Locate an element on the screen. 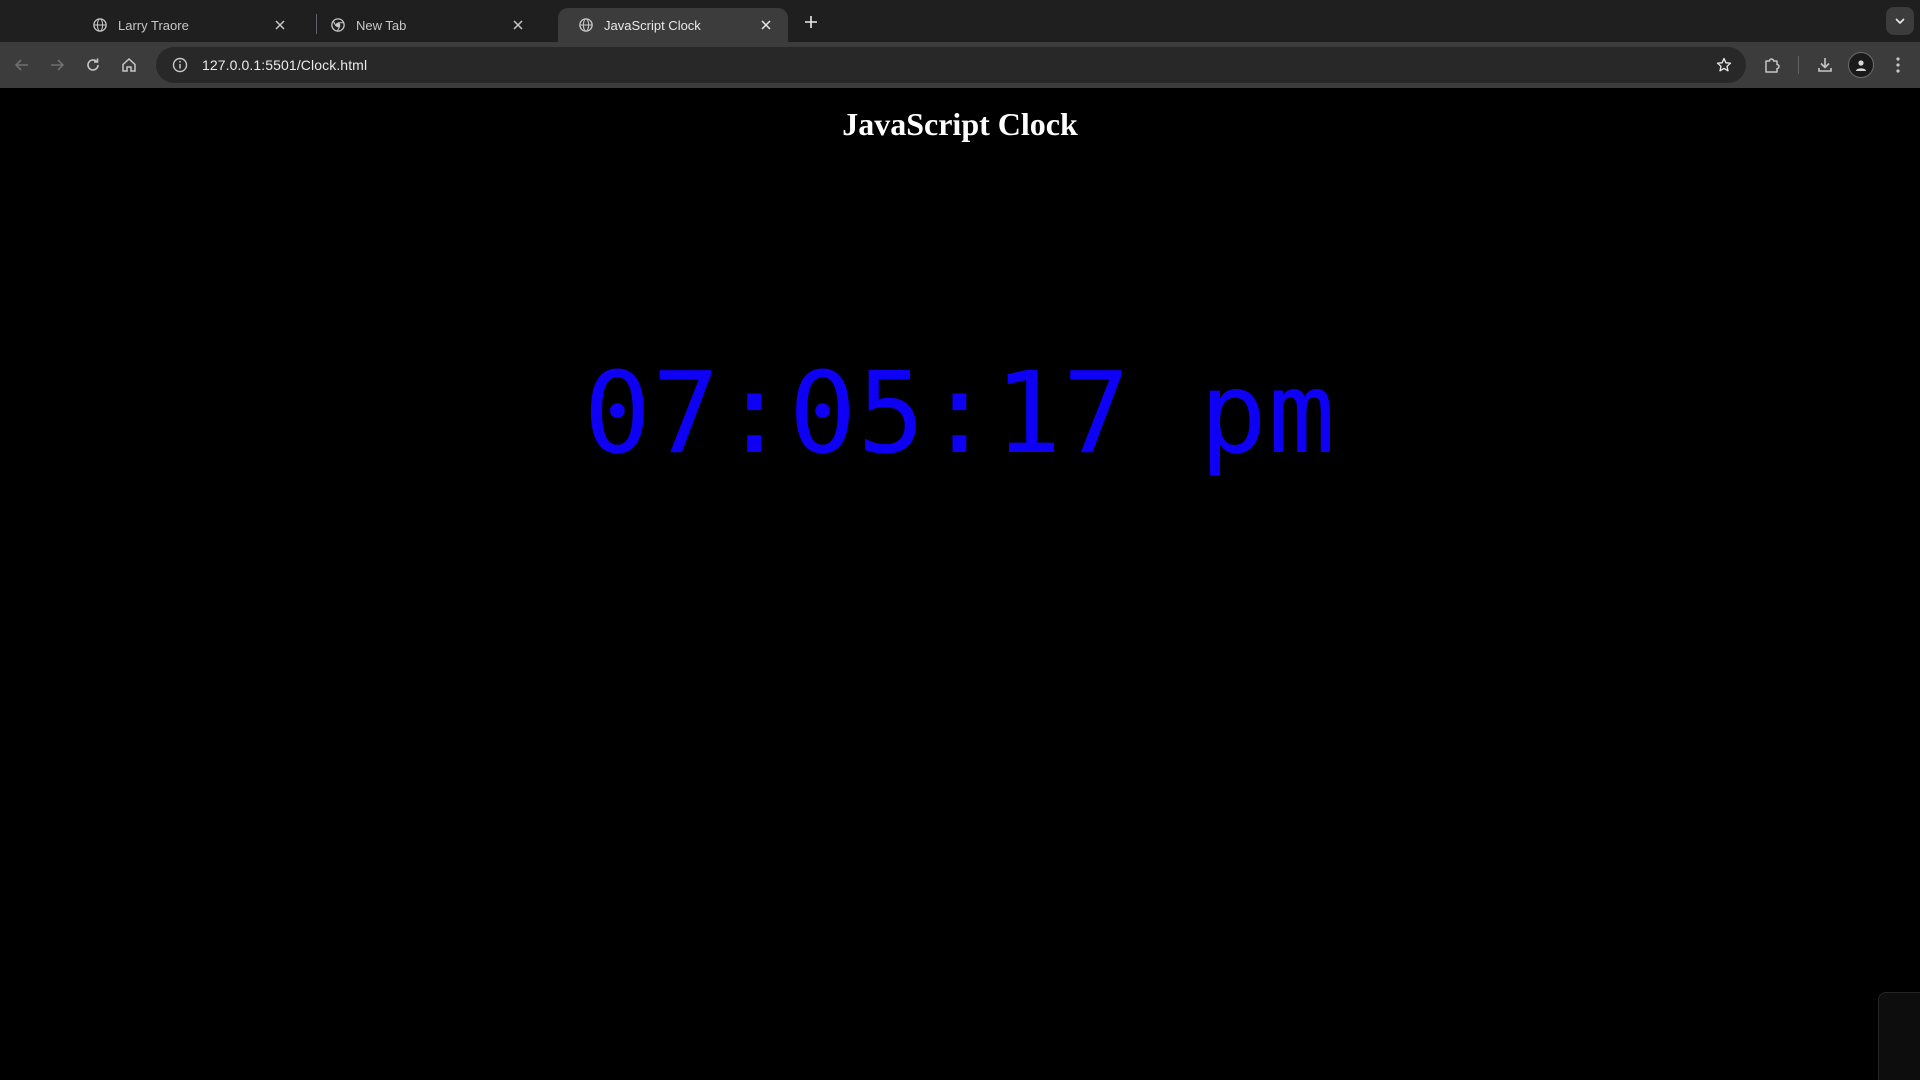  arrow-right-icon is located at coordinates (58, 65).